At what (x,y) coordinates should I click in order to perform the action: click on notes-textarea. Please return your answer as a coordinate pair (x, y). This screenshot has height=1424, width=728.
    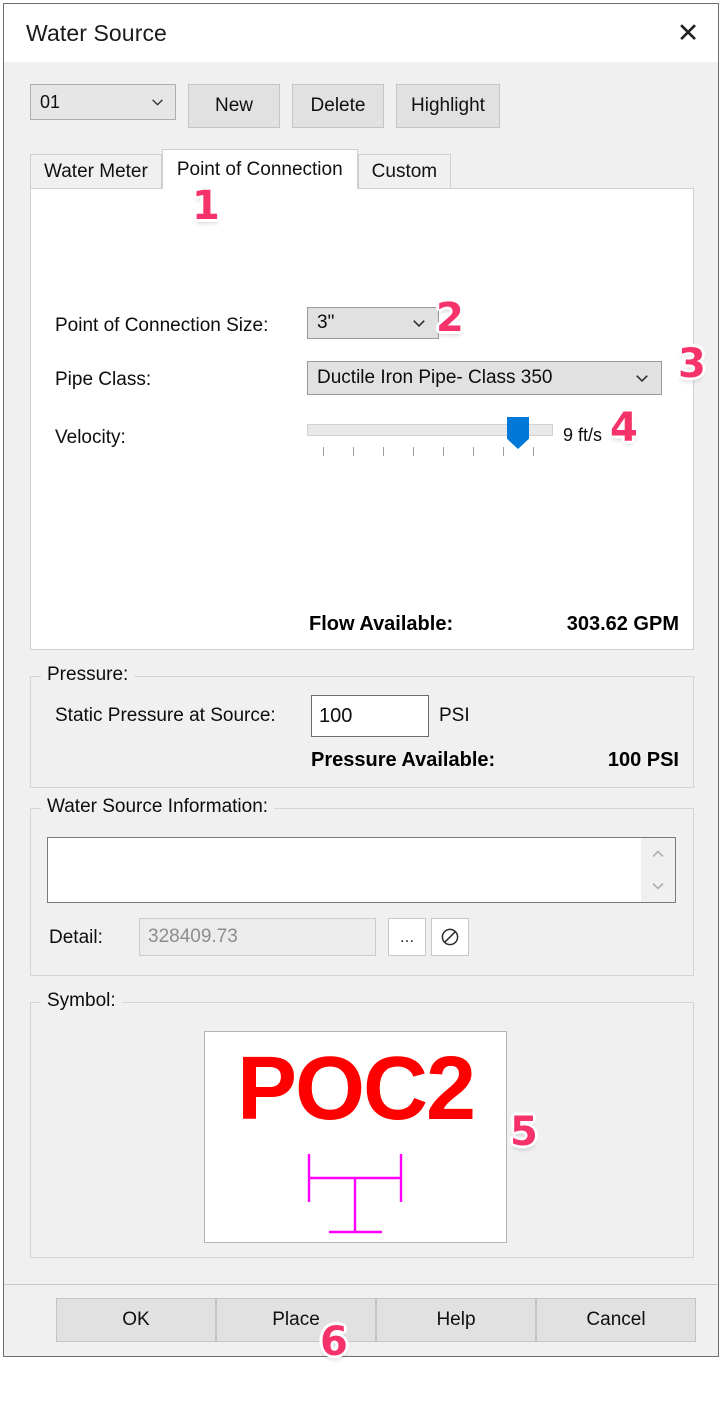
    Looking at the image, I should click on (361, 870).